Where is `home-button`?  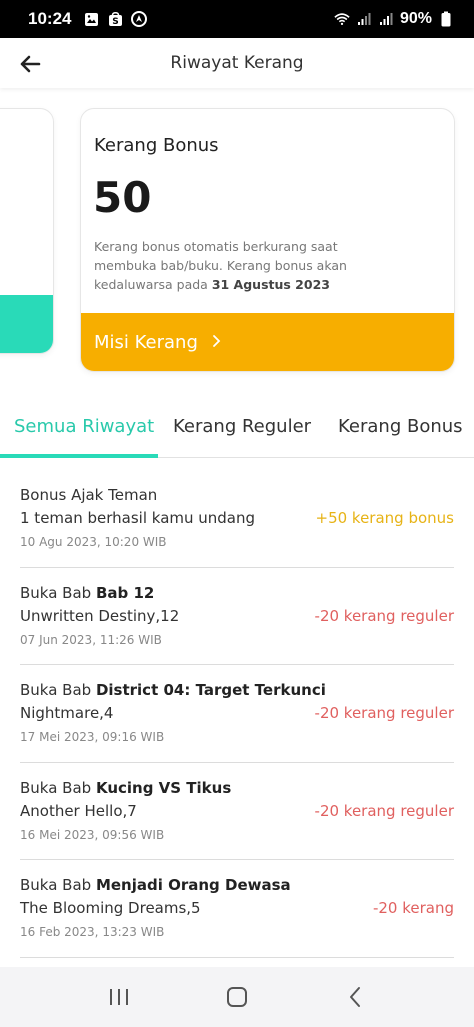
home-button is located at coordinates (237, 997).